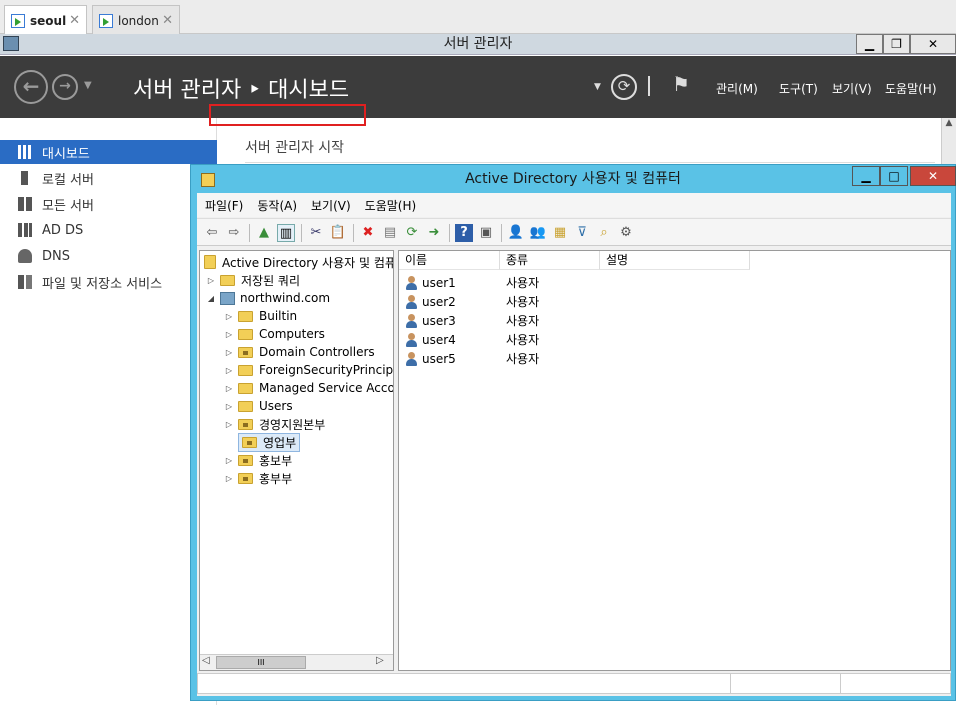 The image size is (956, 705). Describe the element at coordinates (261, 662) in the screenshot. I see `scroll-thumb: III` at that location.